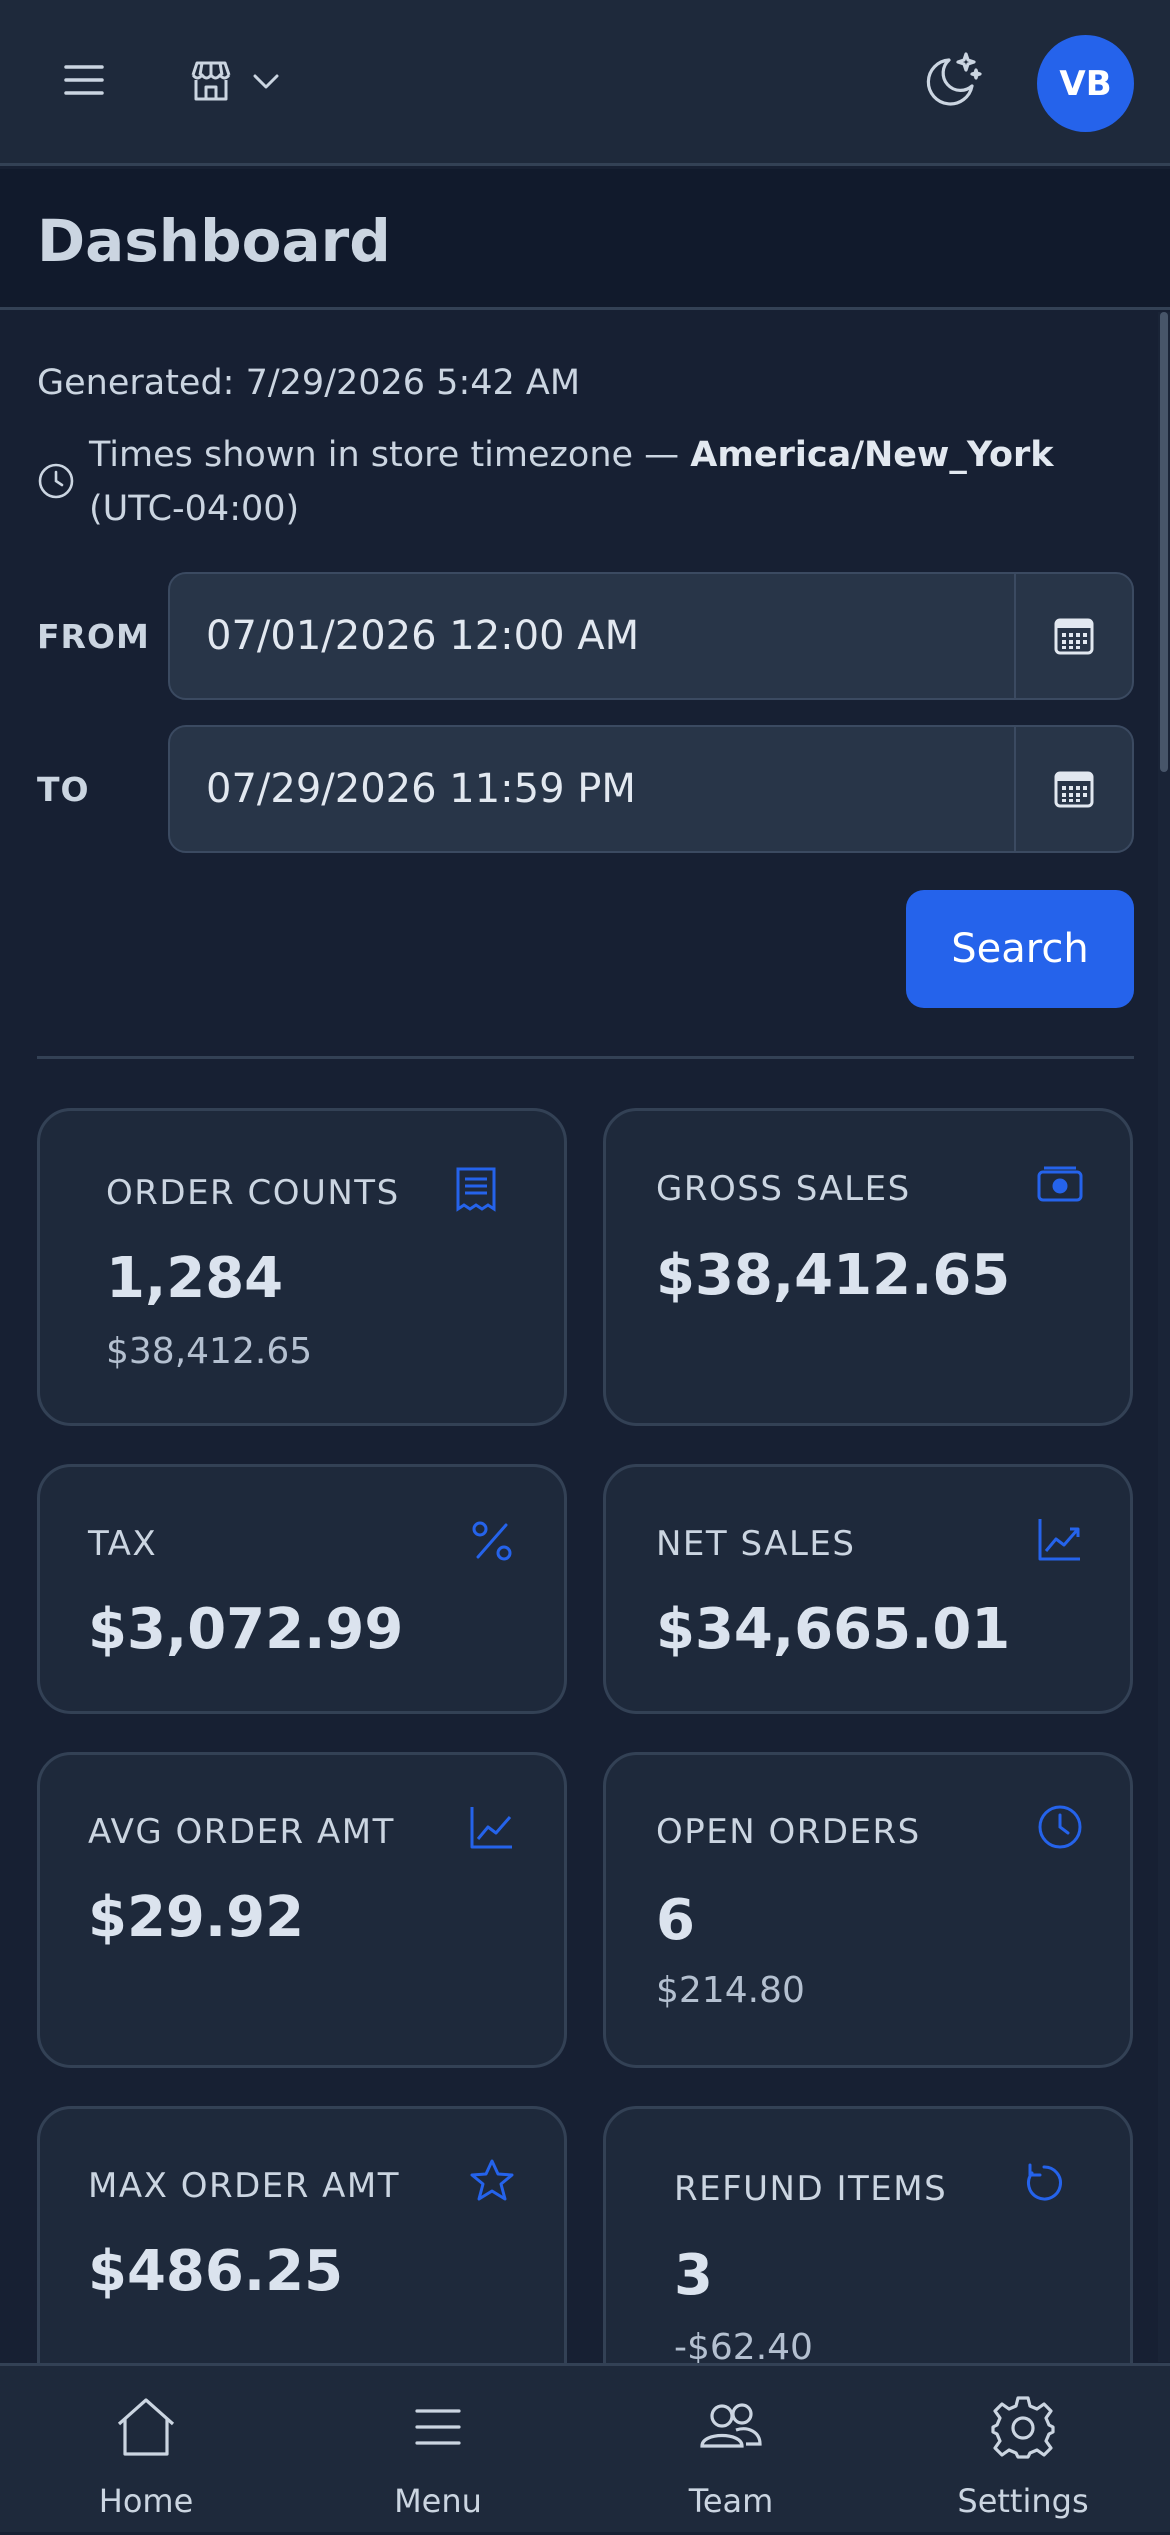 The height and width of the screenshot is (2535, 1170). I want to click on card-value: 6, so click(675, 1920).